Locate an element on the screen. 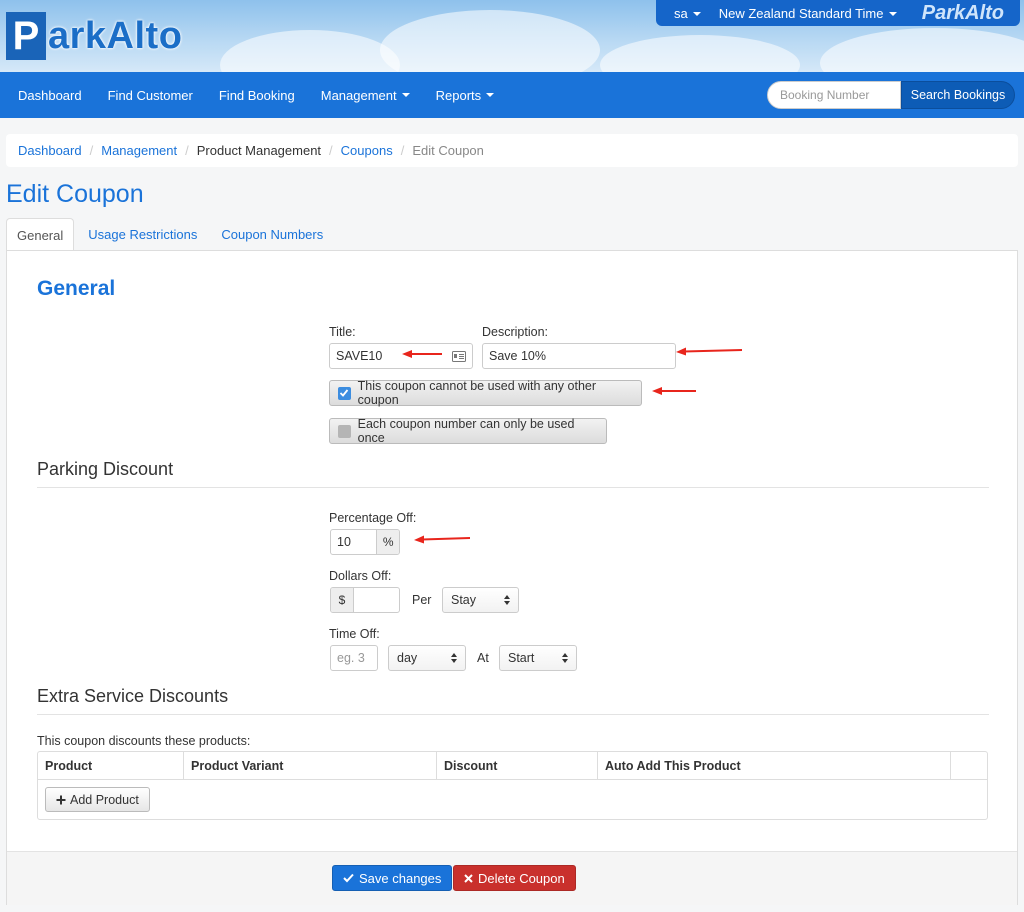  percentage-off-value: 10 is located at coordinates (344, 542).